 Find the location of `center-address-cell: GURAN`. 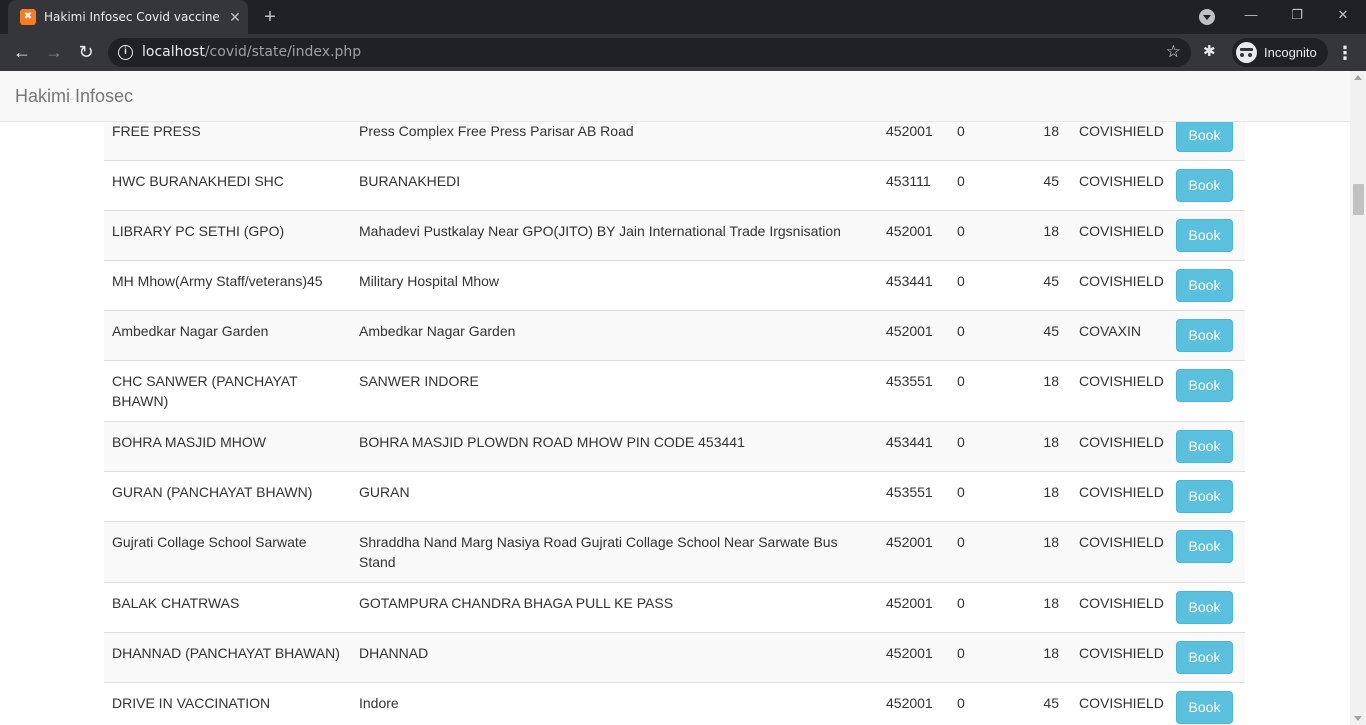

center-address-cell: GURAN is located at coordinates (614, 496).